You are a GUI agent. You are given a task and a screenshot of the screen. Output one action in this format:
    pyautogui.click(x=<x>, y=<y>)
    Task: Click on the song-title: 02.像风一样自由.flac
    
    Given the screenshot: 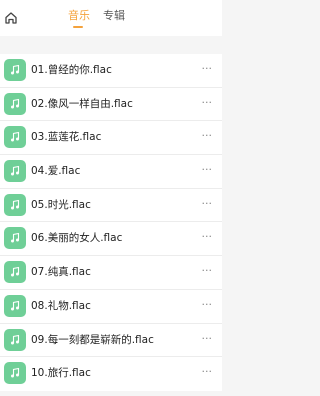 What is the action you would take?
    pyautogui.click(x=82, y=103)
    